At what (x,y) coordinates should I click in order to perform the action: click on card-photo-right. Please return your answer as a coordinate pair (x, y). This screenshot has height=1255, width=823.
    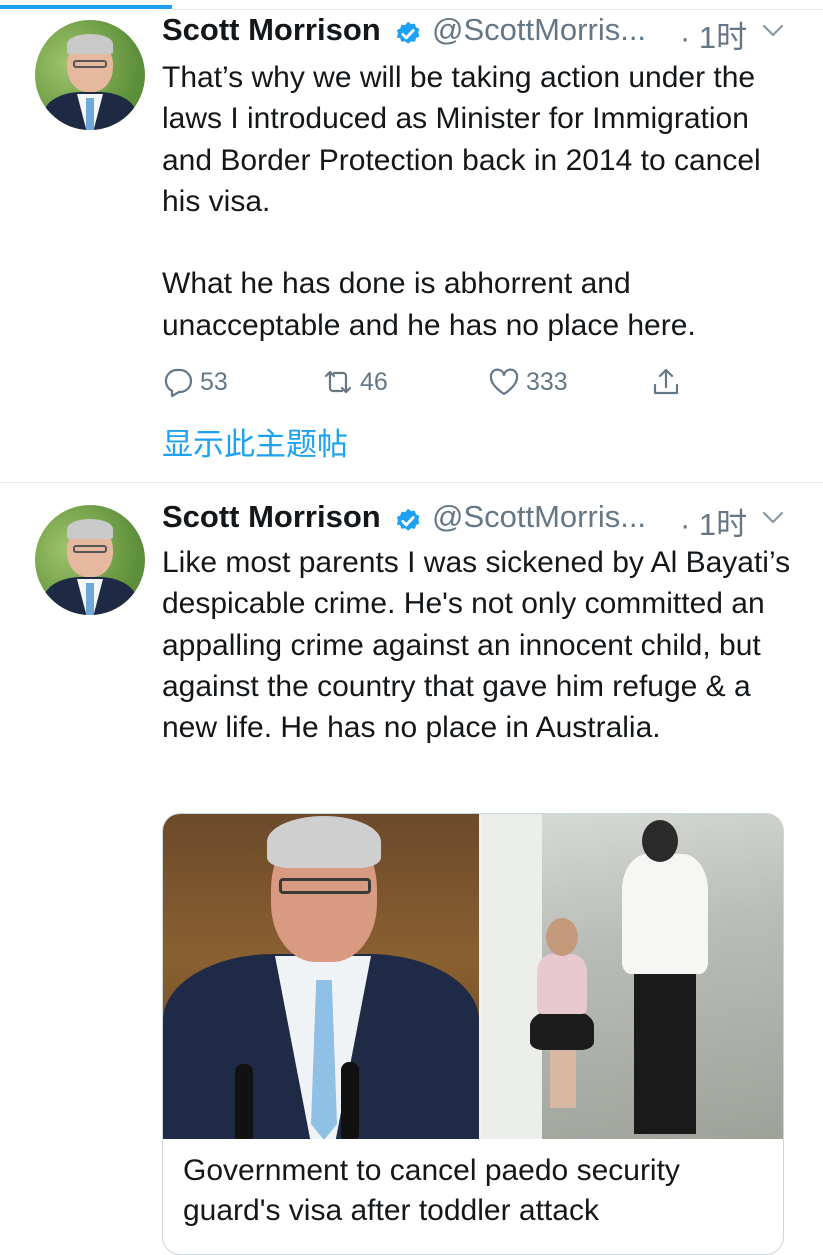
    Looking at the image, I should click on (632, 976).